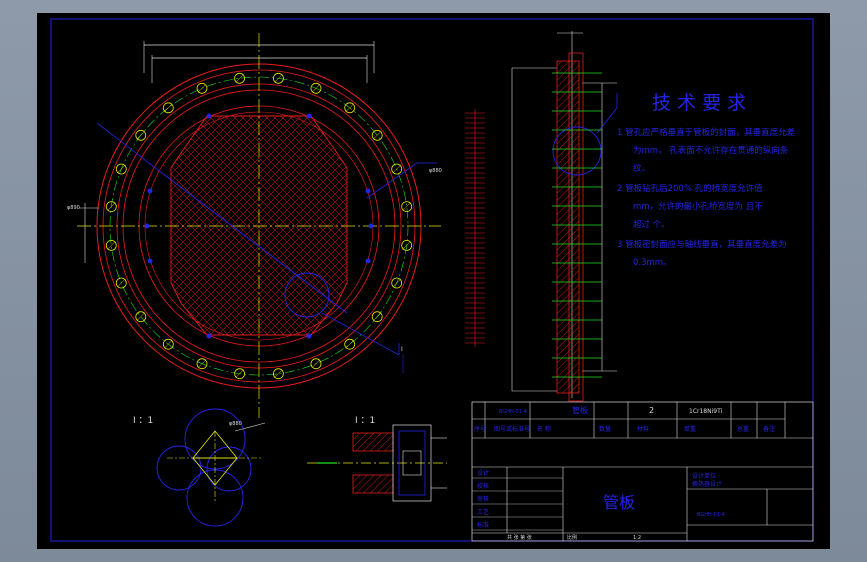  What do you see at coordinates (512, 429) in the screenshot?
I see `title-block-header-cell: 图号或标准号` at bounding box center [512, 429].